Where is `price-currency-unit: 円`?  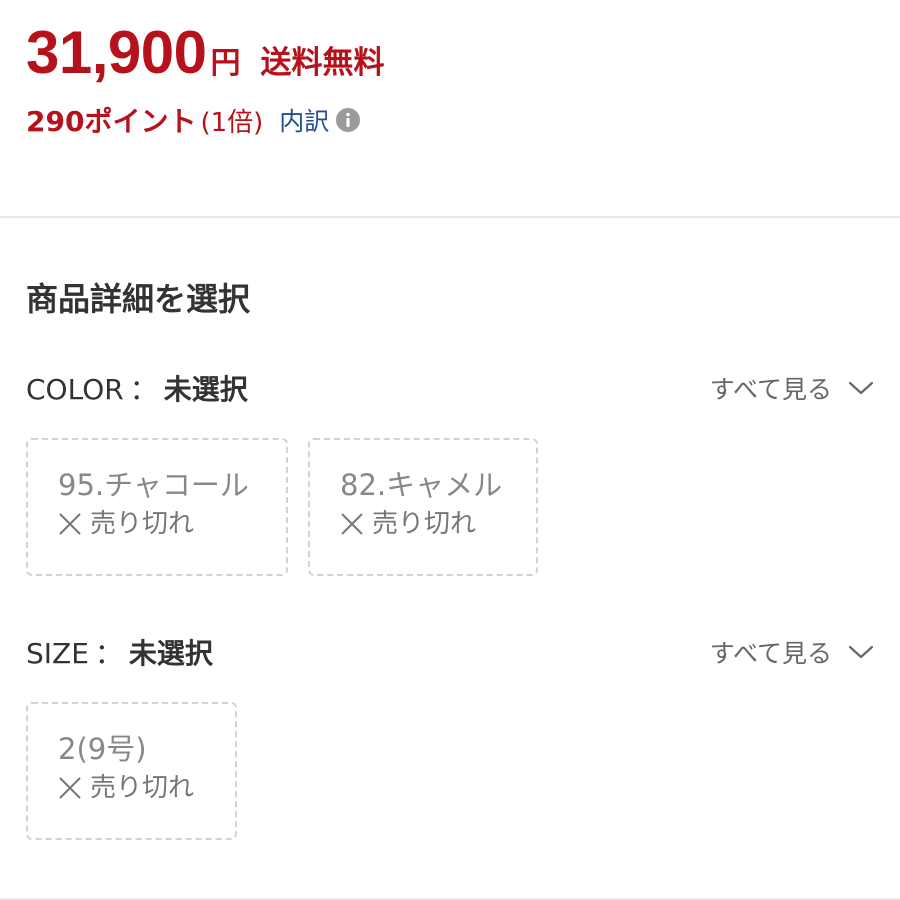 price-currency-unit: 円 is located at coordinates (225, 63).